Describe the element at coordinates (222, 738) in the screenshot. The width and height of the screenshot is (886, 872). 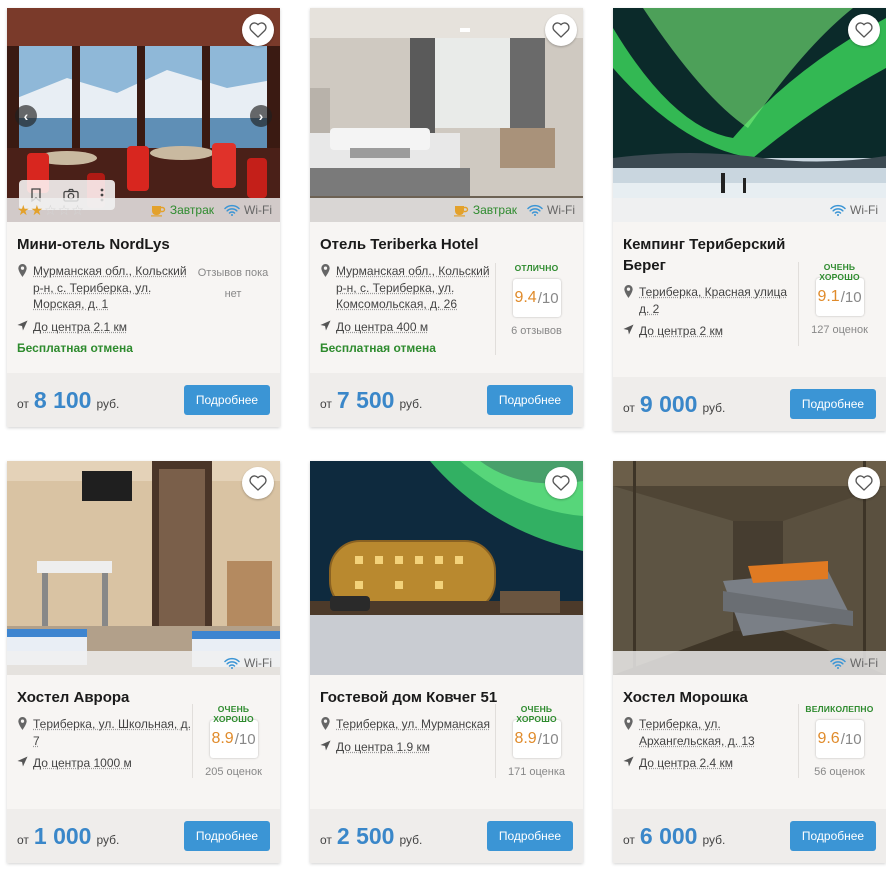
I see `score-value: 8.9` at that location.